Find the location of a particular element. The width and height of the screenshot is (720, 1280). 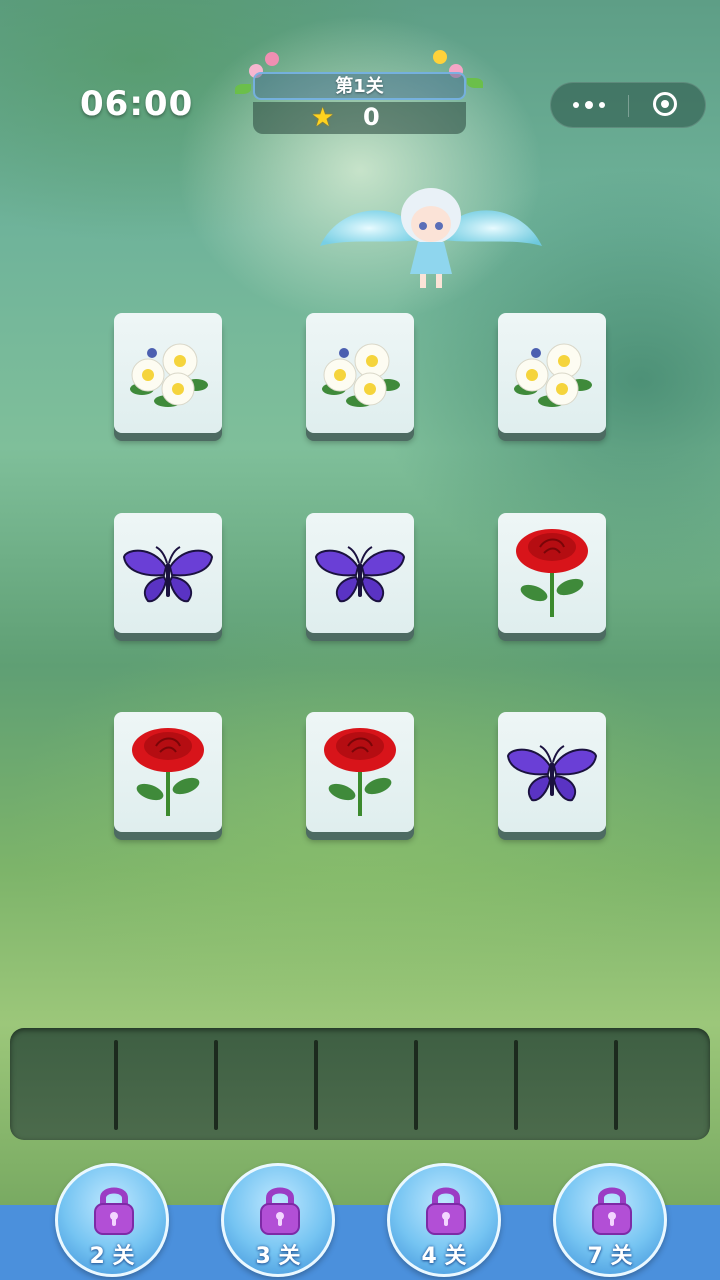

capsule-divider is located at coordinates (628, 106).